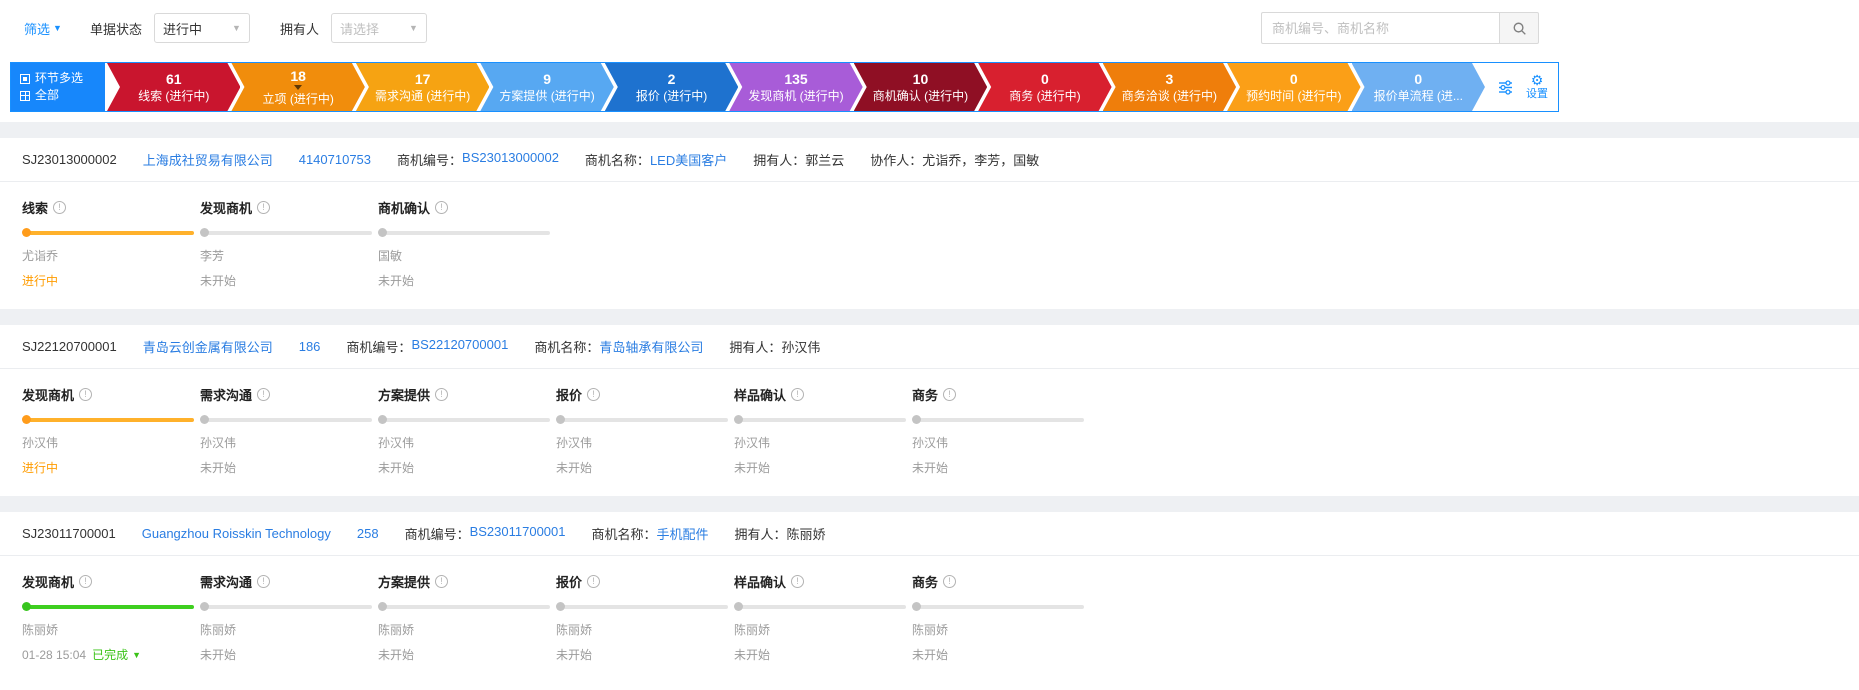 This screenshot has height=690, width=1859. Describe the element at coordinates (201, 28) in the screenshot. I see `doc-status-select: 进行中 ▼` at that location.